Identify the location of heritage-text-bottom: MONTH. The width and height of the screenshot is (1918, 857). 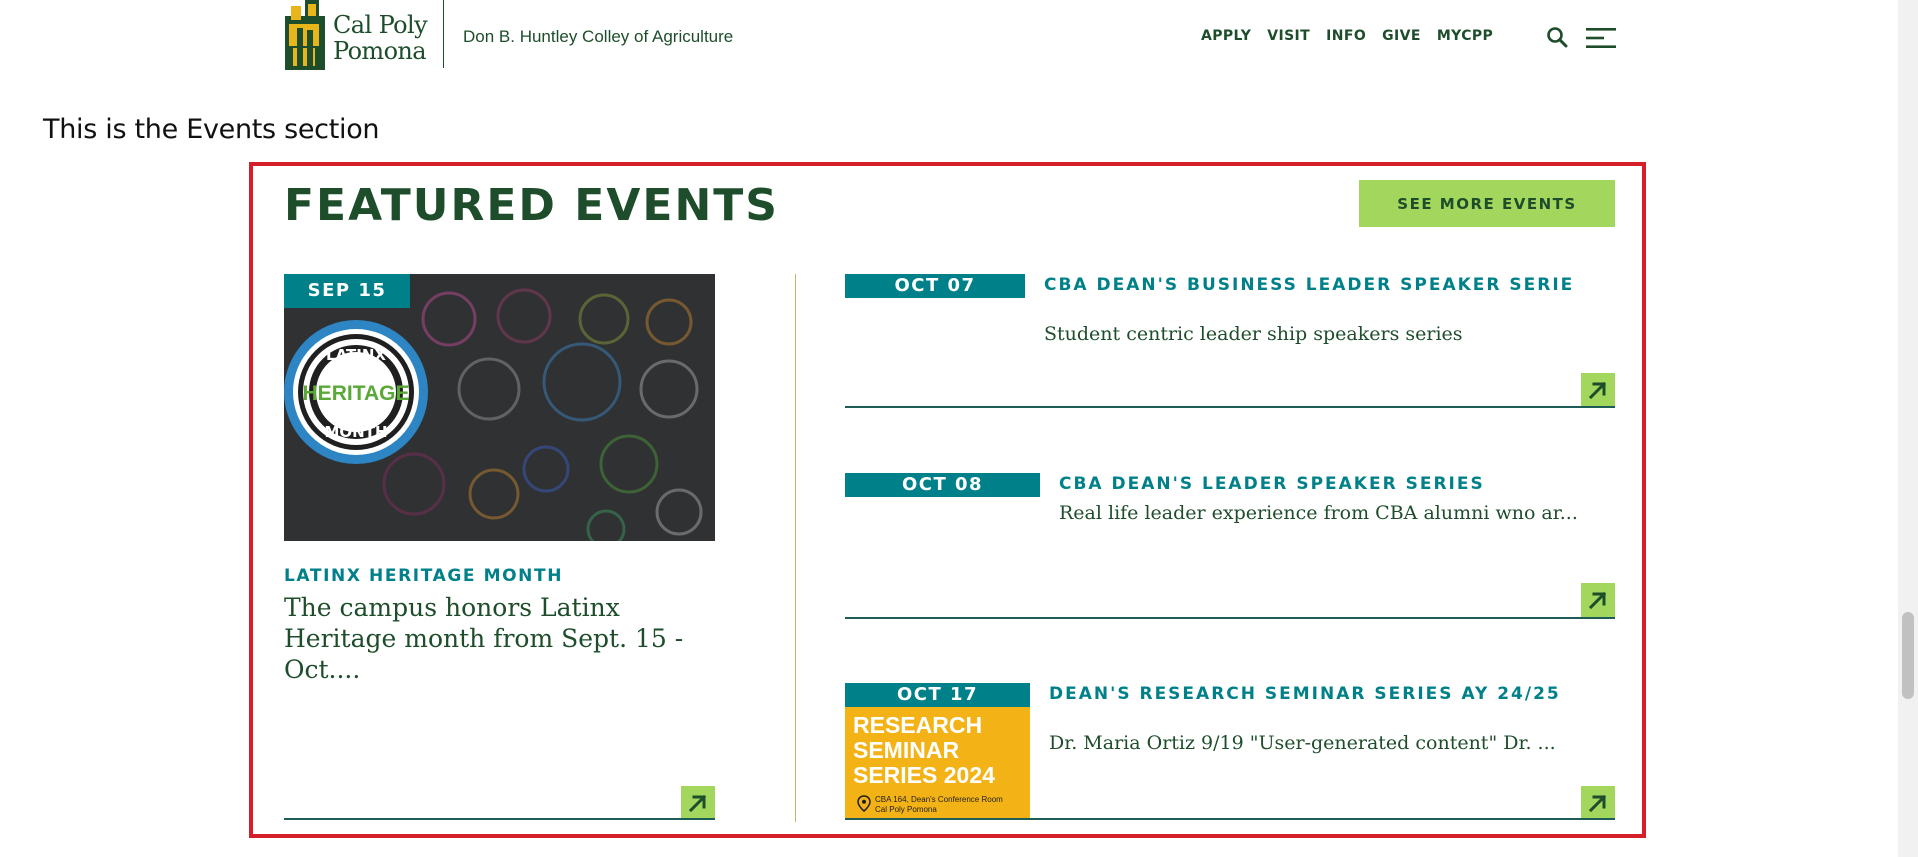
(355, 432).